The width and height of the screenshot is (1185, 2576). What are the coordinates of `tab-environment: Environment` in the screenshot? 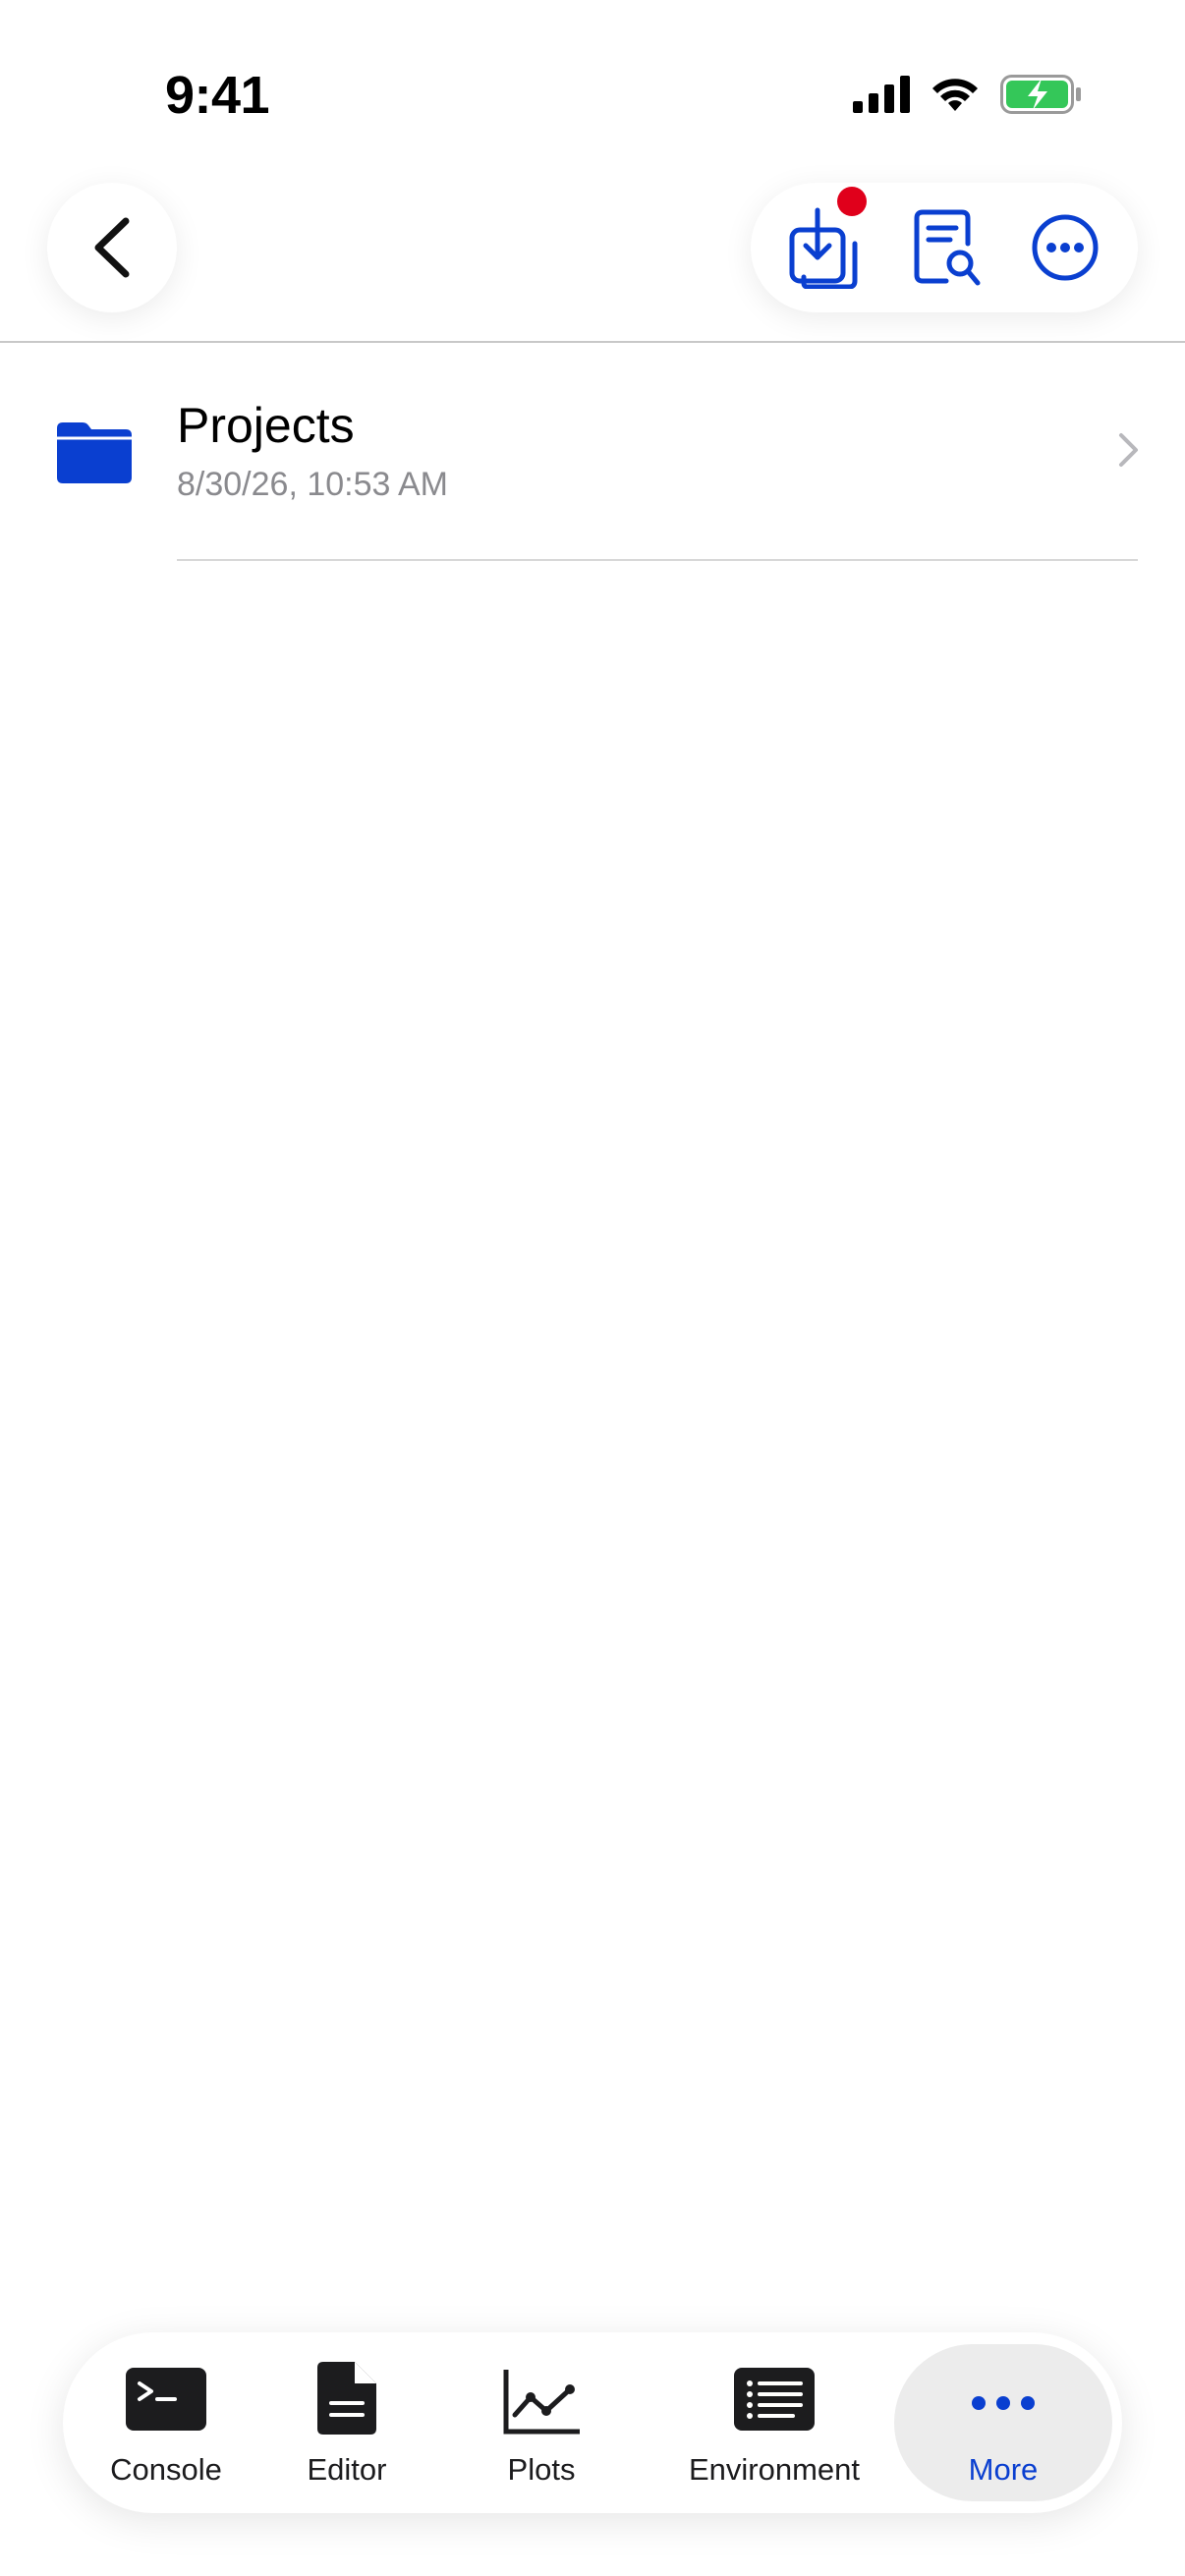 It's located at (775, 2422).